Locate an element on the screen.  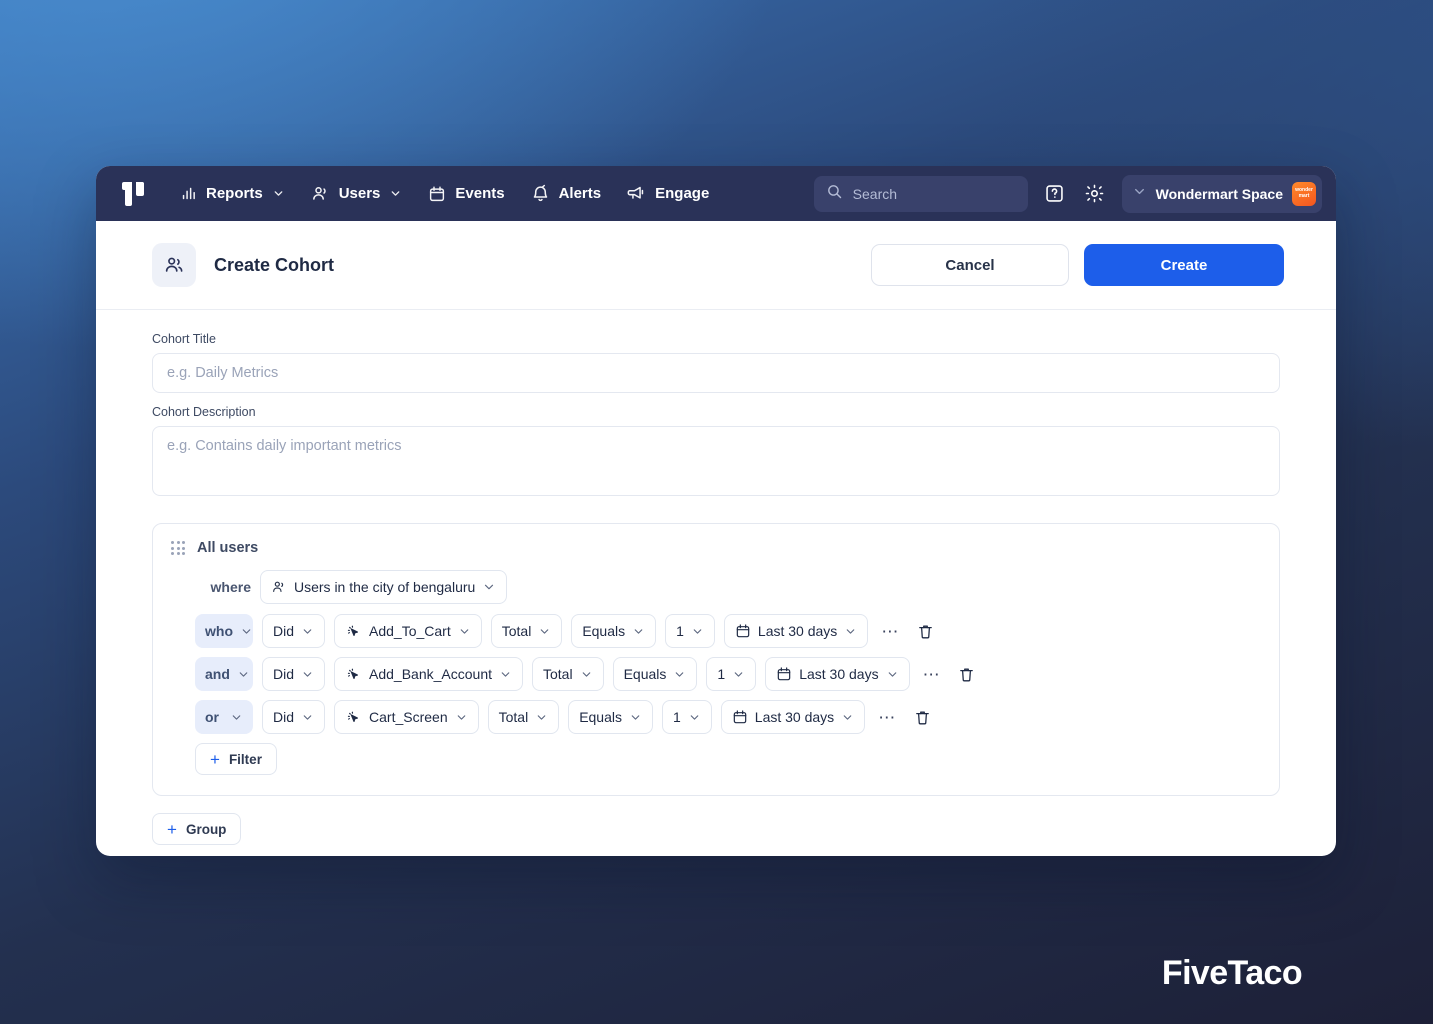
nav-item-events: Events is located at coordinates (466, 194).